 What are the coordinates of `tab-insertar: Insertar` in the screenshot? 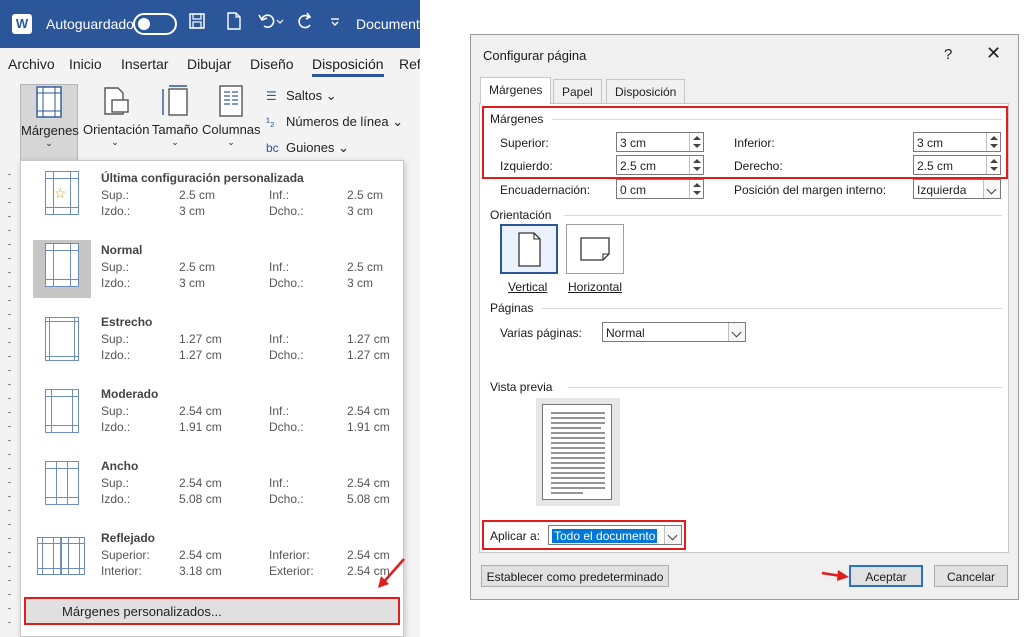 It's located at (144, 64).